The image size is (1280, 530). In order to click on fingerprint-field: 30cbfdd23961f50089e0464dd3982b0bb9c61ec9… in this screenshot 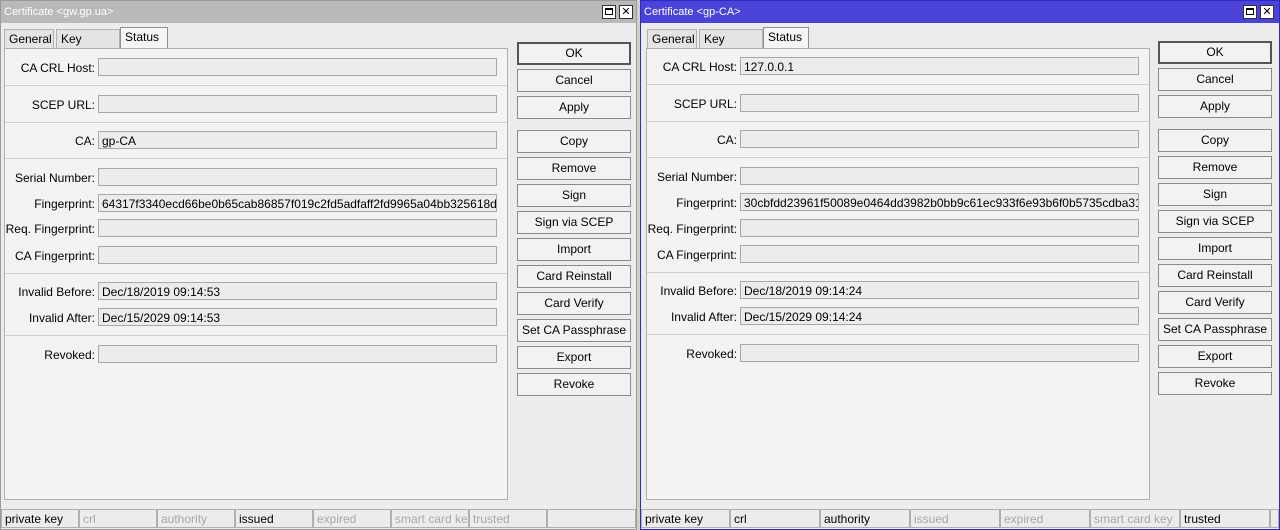, I will do `click(939, 202)`.